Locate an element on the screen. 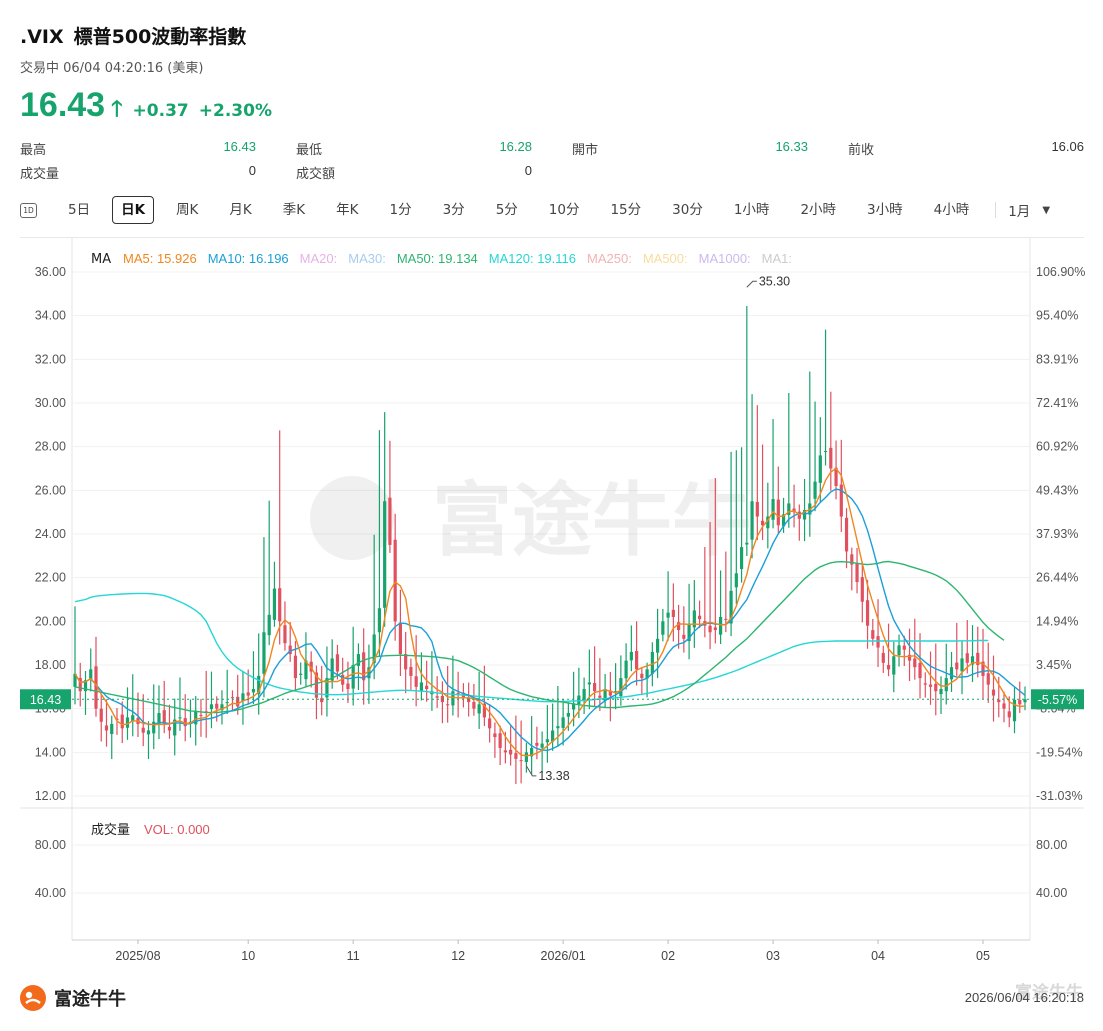  y-right-tick-label: 106.90% is located at coordinates (1060, 272).